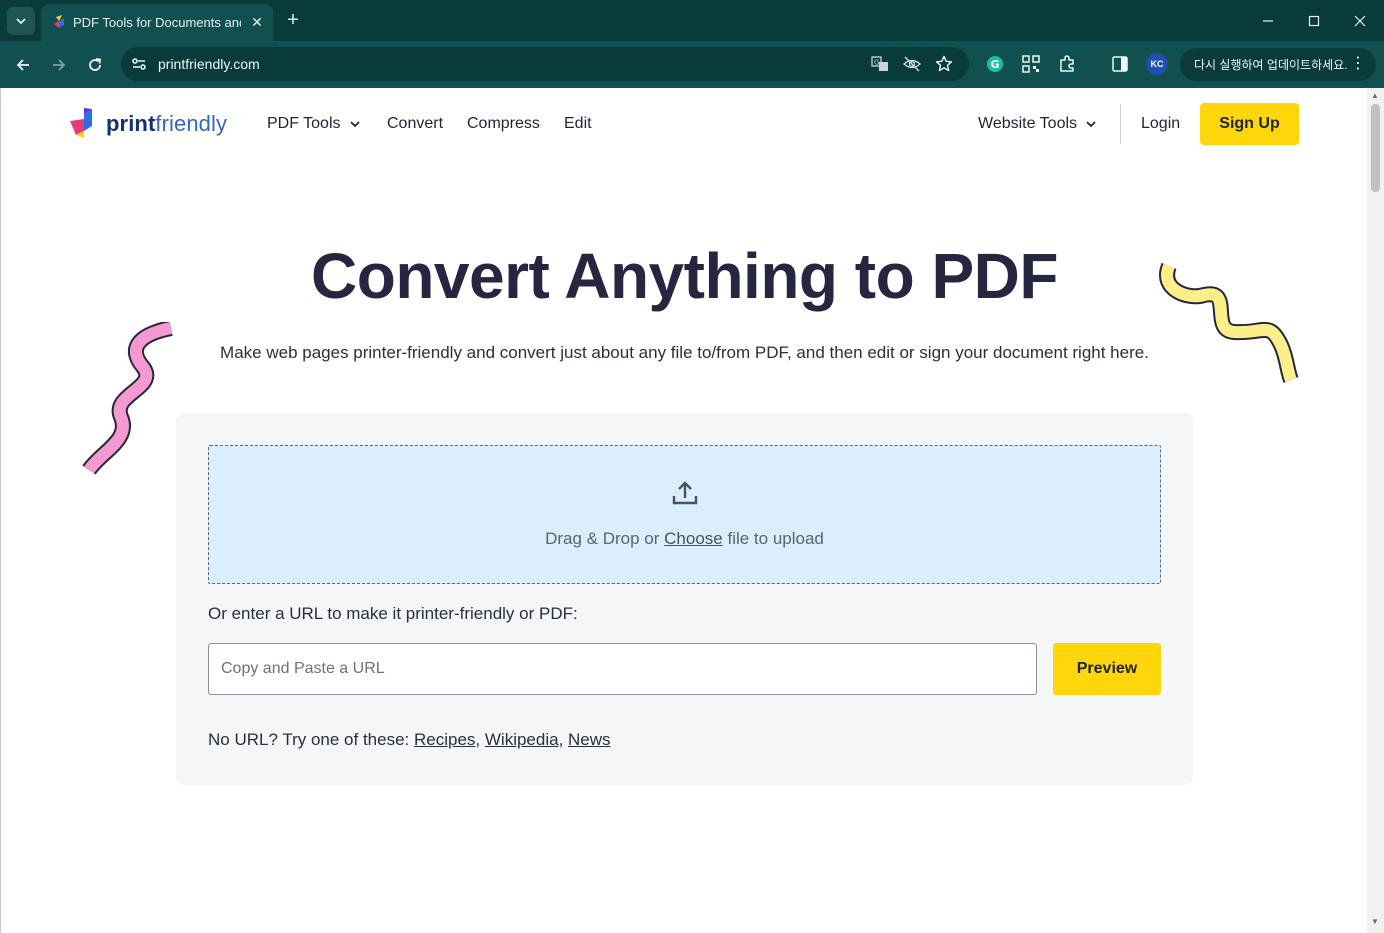 This screenshot has width=1384, height=933. Describe the element at coordinates (503, 124) in the screenshot. I see `nav-compress: Compress` at that location.